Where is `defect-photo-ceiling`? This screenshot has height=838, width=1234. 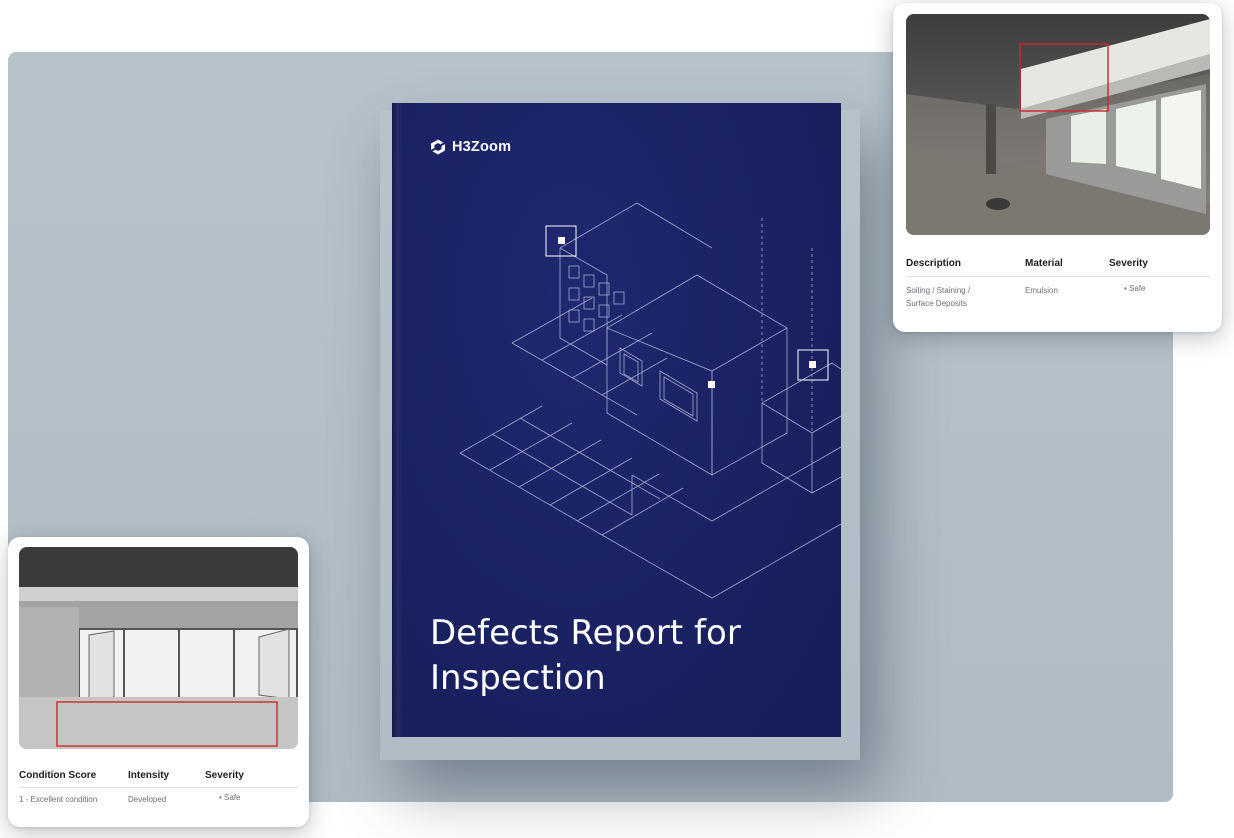 defect-photo-ceiling is located at coordinates (1058, 124).